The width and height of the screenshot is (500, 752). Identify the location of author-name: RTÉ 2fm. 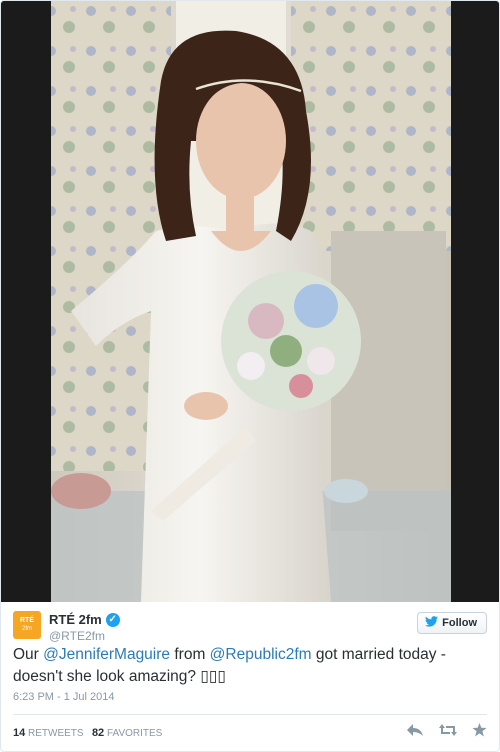
(75, 619).